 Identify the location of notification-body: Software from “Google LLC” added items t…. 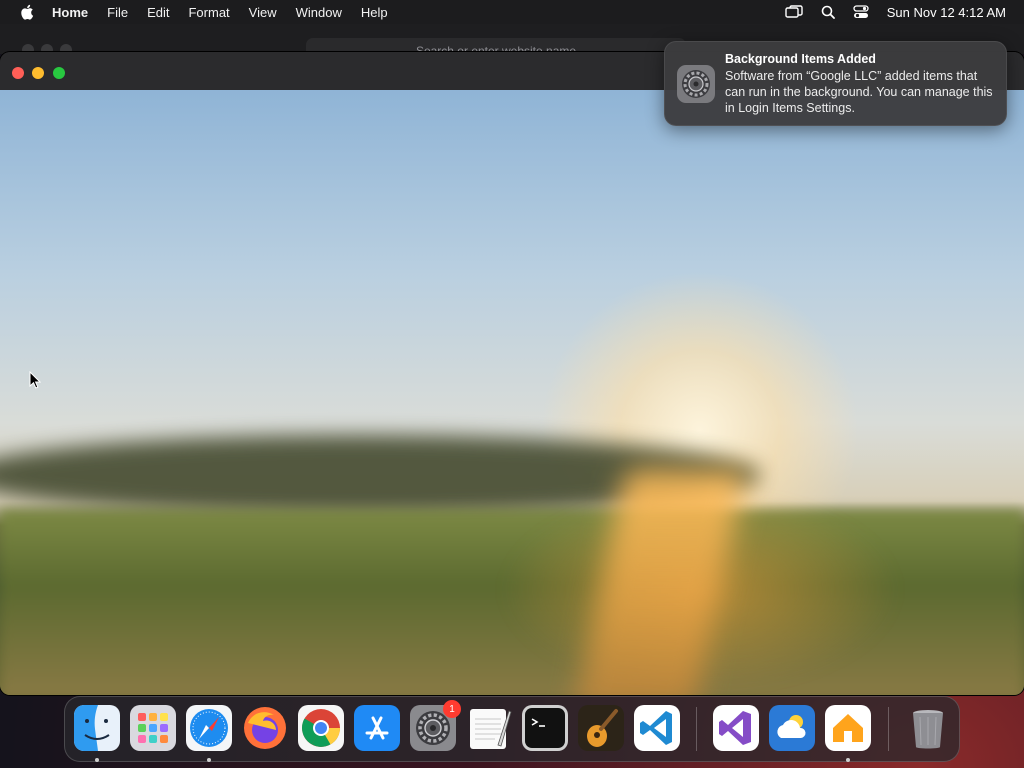
(859, 92).